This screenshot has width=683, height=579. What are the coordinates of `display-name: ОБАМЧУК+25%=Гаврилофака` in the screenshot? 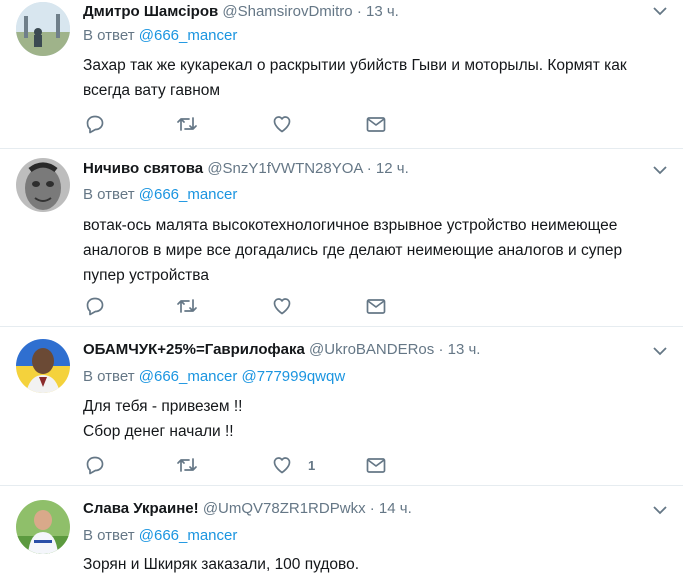 It's located at (194, 349).